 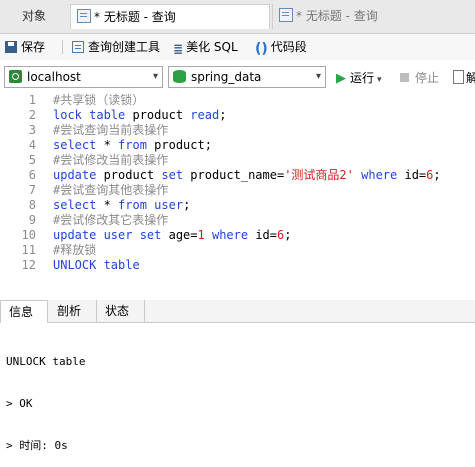 I want to click on line-number: 10, so click(x=28, y=235).